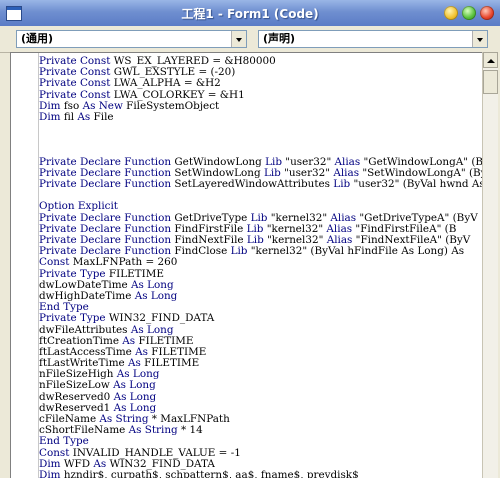 This screenshot has width=500, height=478. Describe the element at coordinates (404, 228) in the screenshot. I see `code-text: "FindFirstFileA" (B` at that location.